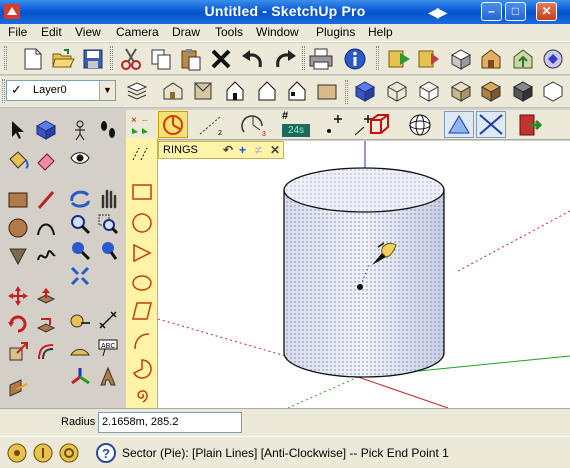 The width and height of the screenshot is (570, 468). What do you see at coordinates (80, 250) in the screenshot?
I see `previous-view-icon` at bounding box center [80, 250].